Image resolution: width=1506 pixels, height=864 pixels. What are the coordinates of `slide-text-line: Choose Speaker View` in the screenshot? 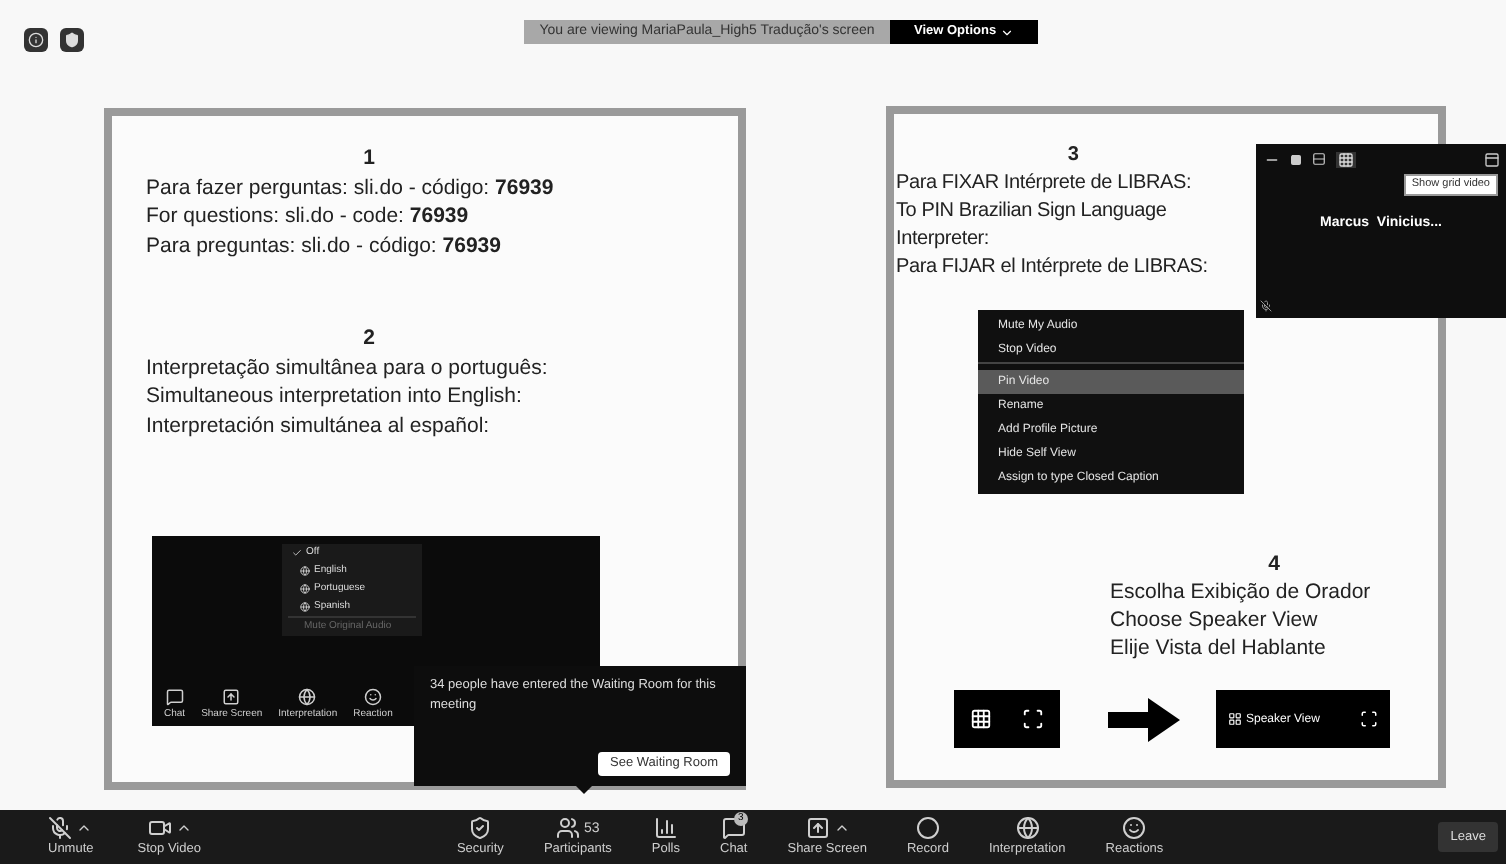 It's located at (1215, 620).